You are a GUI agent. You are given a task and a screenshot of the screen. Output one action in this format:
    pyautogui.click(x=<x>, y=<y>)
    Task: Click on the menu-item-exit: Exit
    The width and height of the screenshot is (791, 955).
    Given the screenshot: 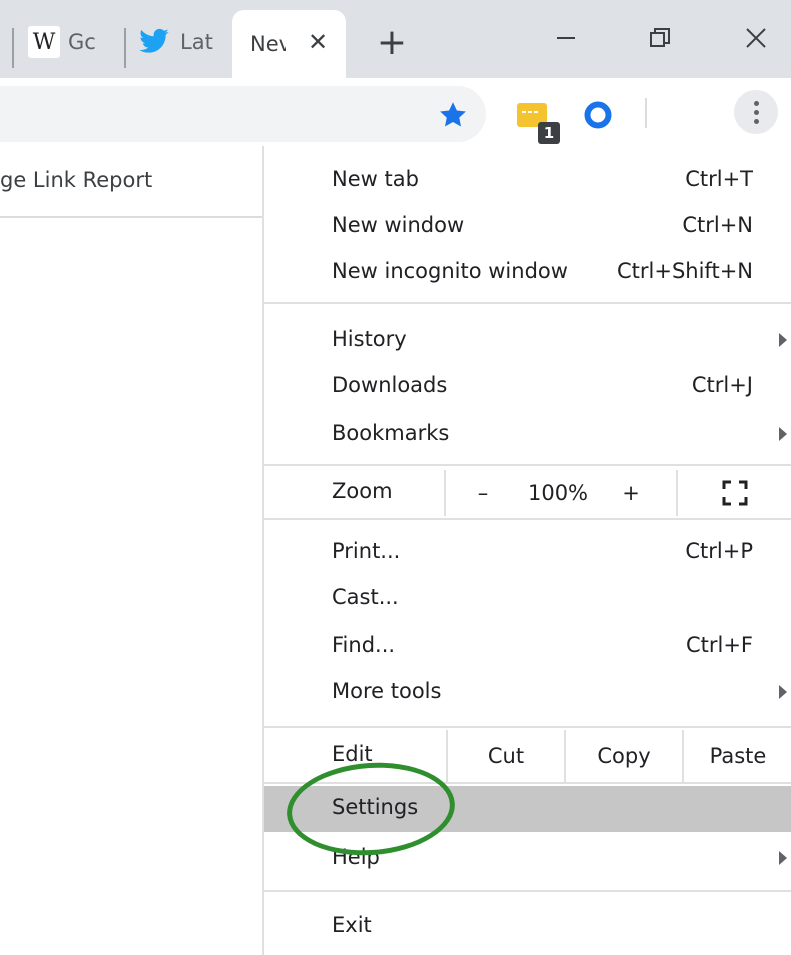 What is the action you would take?
    pyautogui.click(x=527, y=927)
    